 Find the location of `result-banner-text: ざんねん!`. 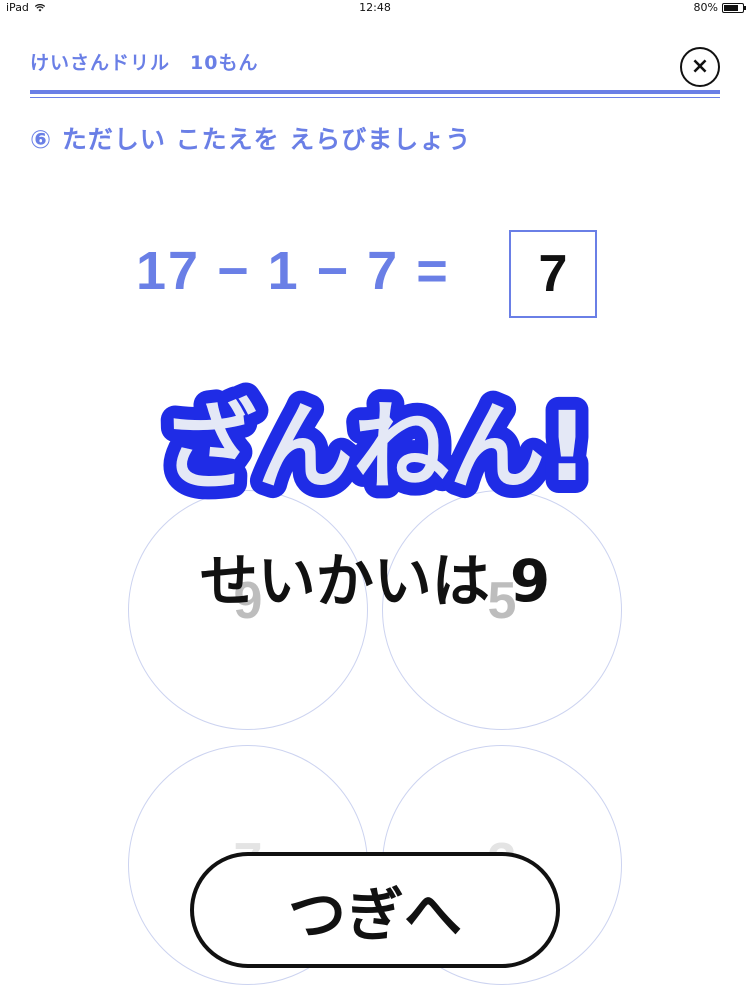

result-banner-text: ざんねん! is located at coordinates (375, 447).